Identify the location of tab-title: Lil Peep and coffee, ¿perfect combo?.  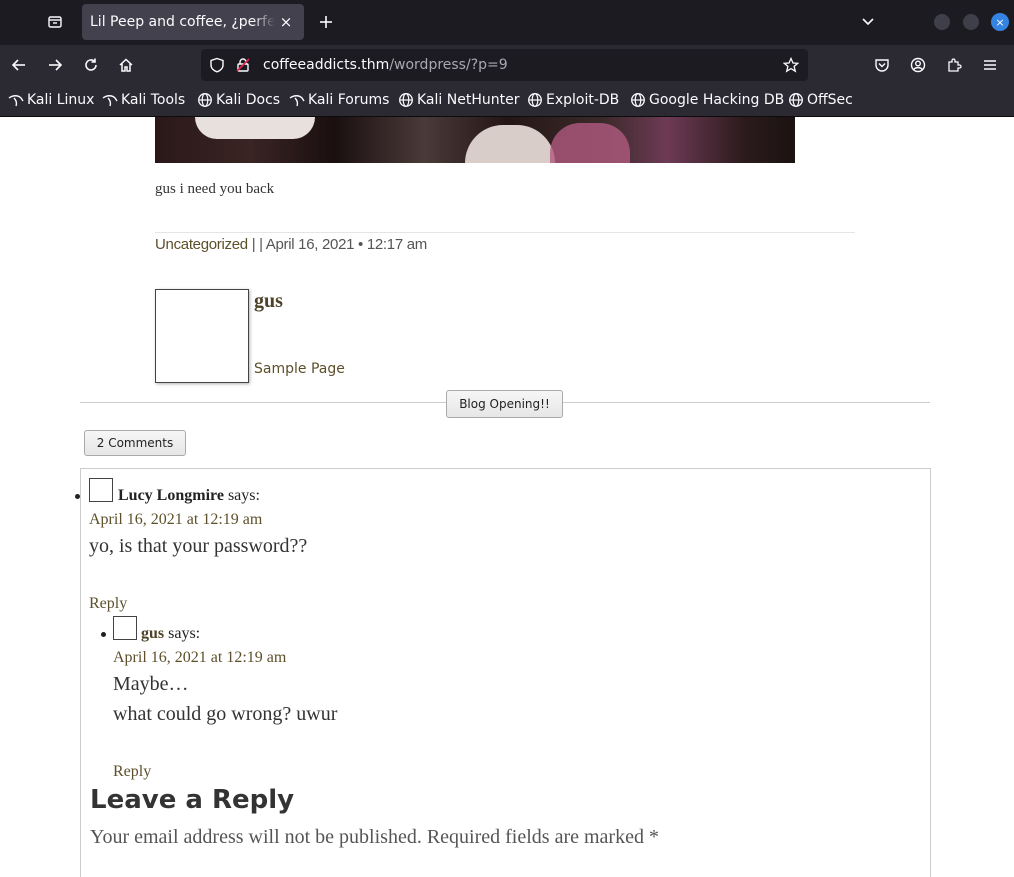
(182, 22).